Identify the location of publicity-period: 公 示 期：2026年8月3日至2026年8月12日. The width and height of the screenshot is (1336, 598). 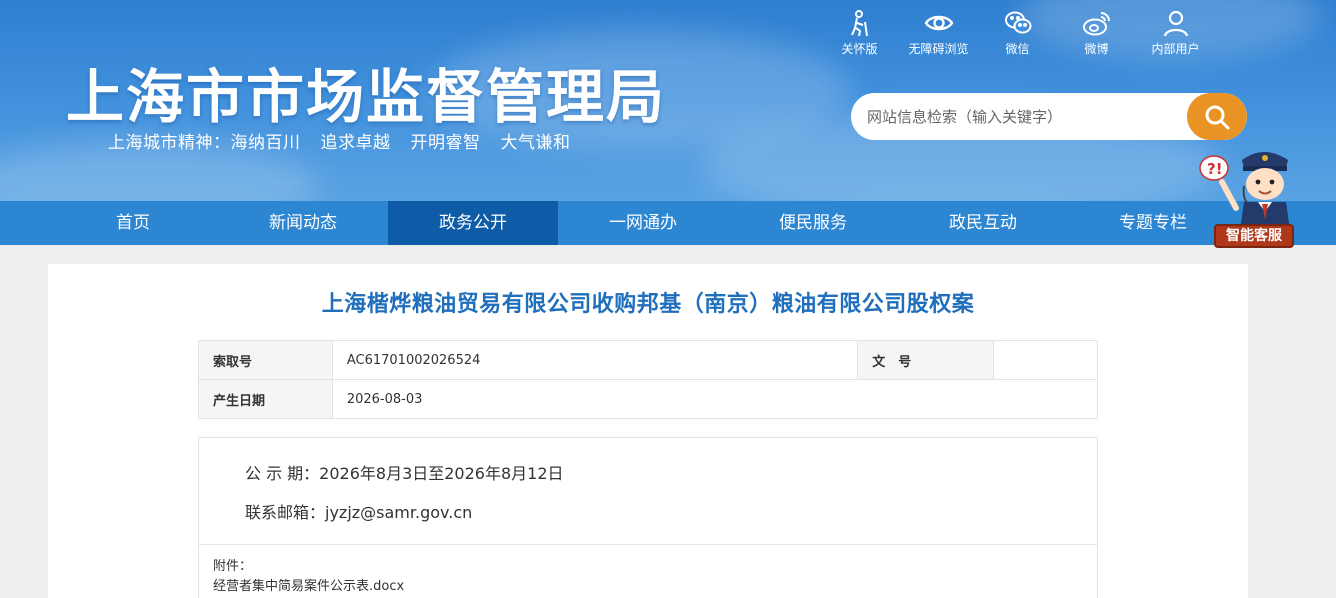
(404, 473).